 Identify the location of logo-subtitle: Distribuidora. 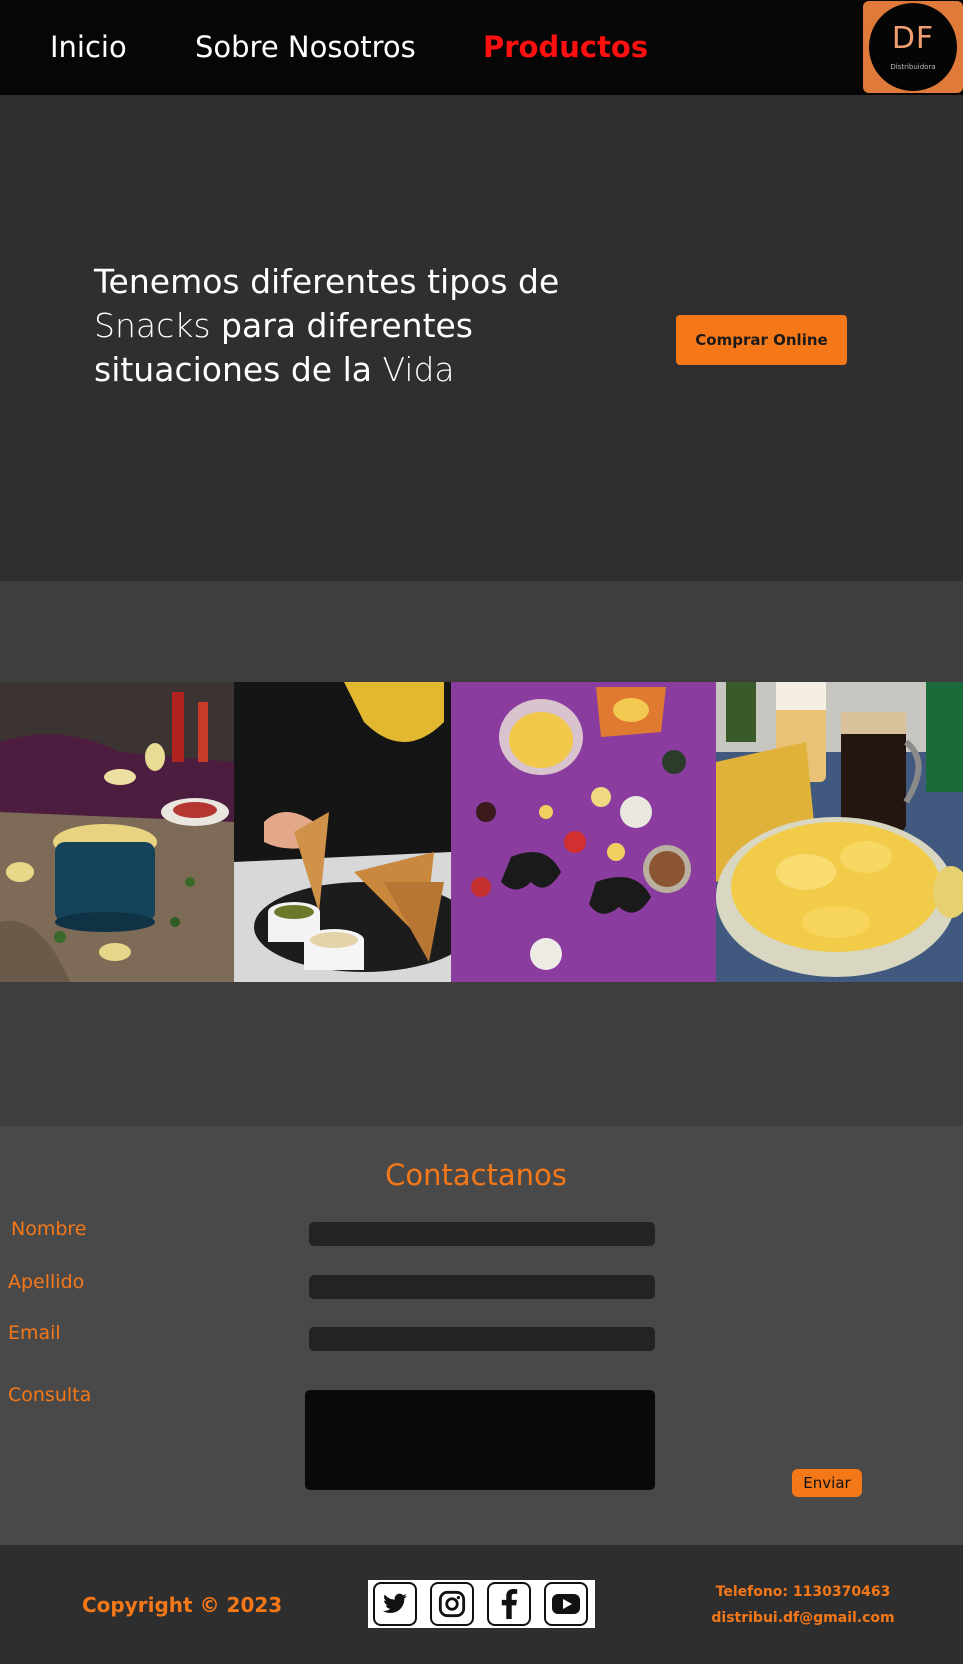
(913, 67).